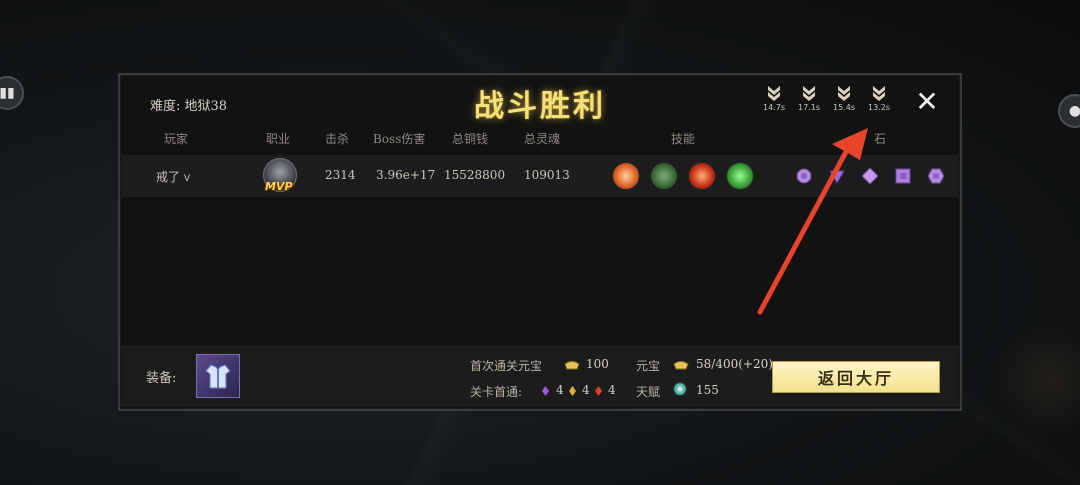 The width and height of the screenshot is (1080, 485). I want to click on stage-first-label: 关卡首通:, so click(496, 392).